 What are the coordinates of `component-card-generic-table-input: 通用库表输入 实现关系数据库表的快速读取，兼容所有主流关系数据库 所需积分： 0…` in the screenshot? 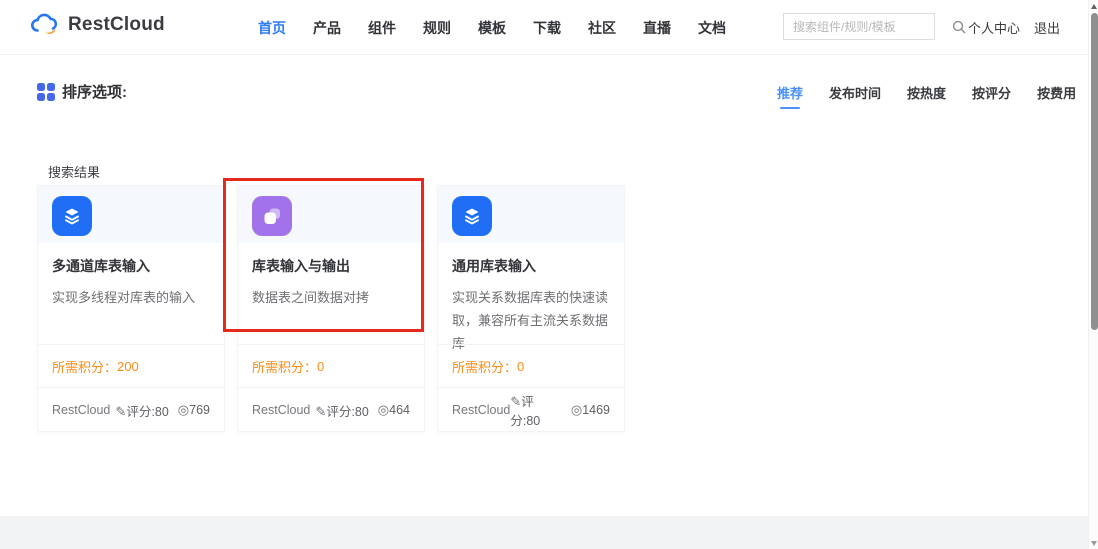 It's located at (531, 308).